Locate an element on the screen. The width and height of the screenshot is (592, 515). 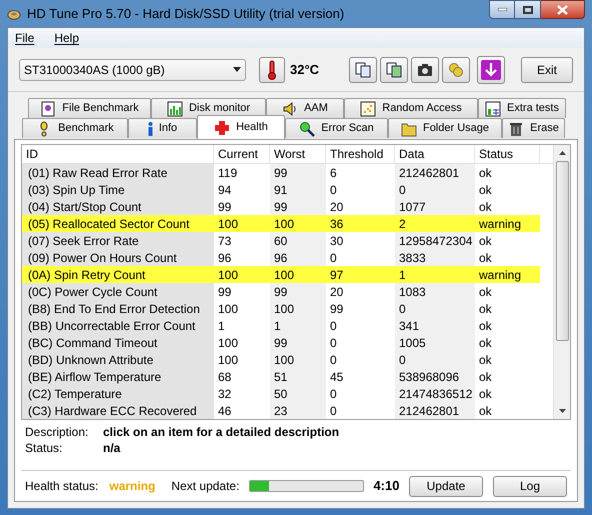
table-cell: 12958472304 is located at coordinates (435, 240).